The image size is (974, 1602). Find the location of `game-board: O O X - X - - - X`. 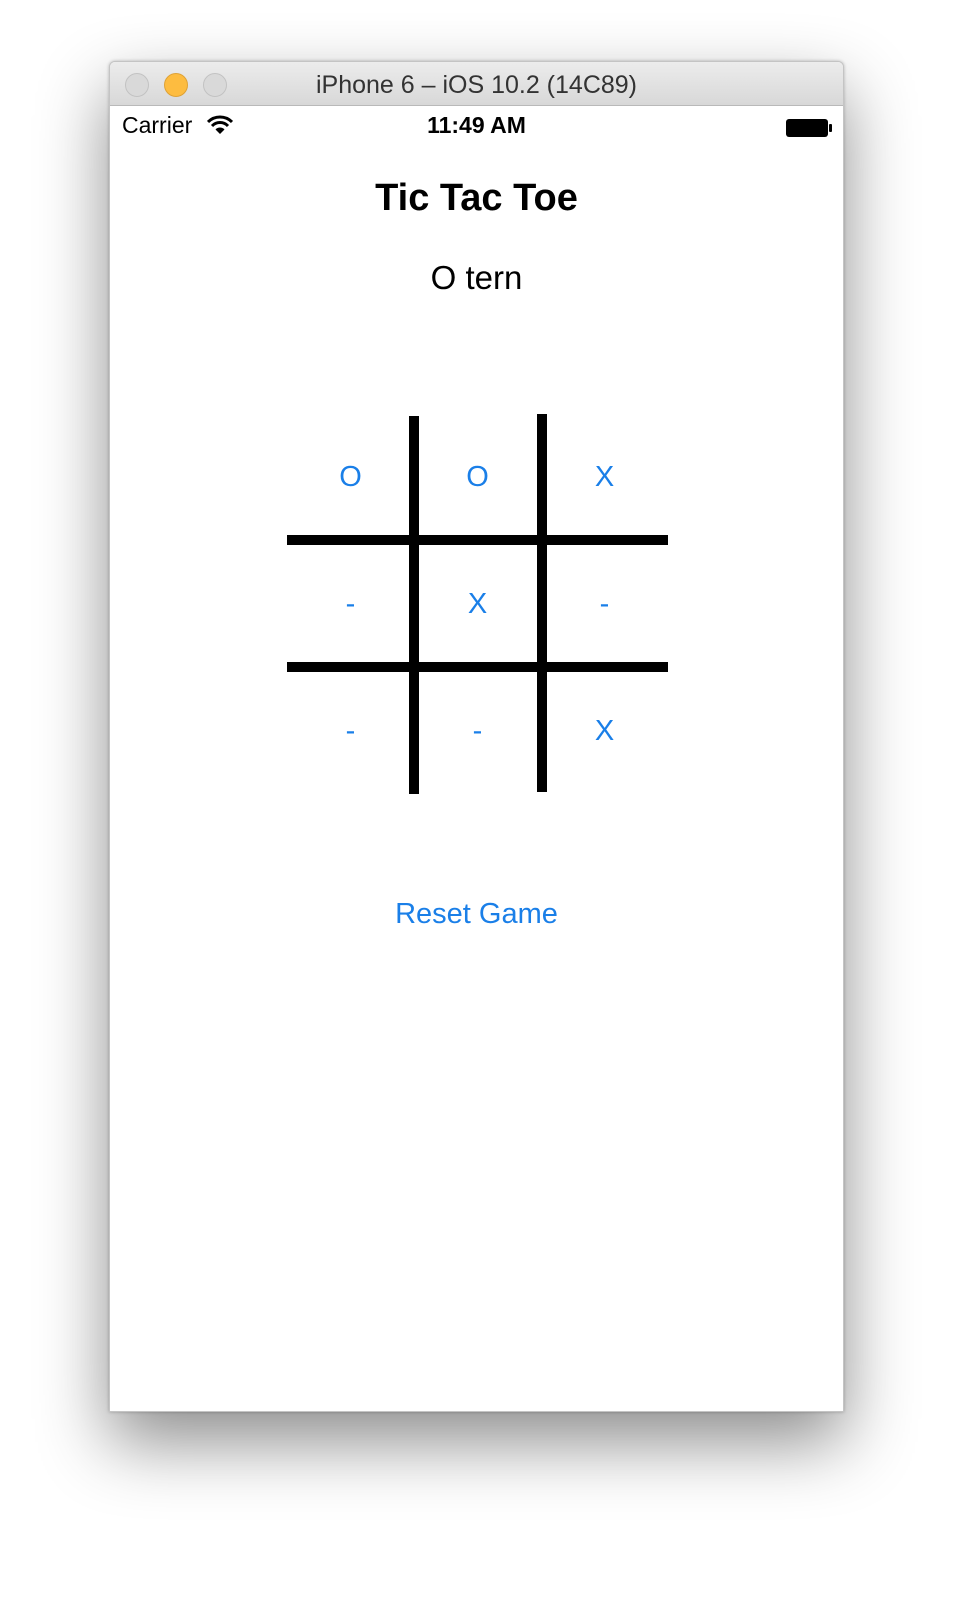

game-board: O O X - X - - - X is located at coordinates (477, 604).